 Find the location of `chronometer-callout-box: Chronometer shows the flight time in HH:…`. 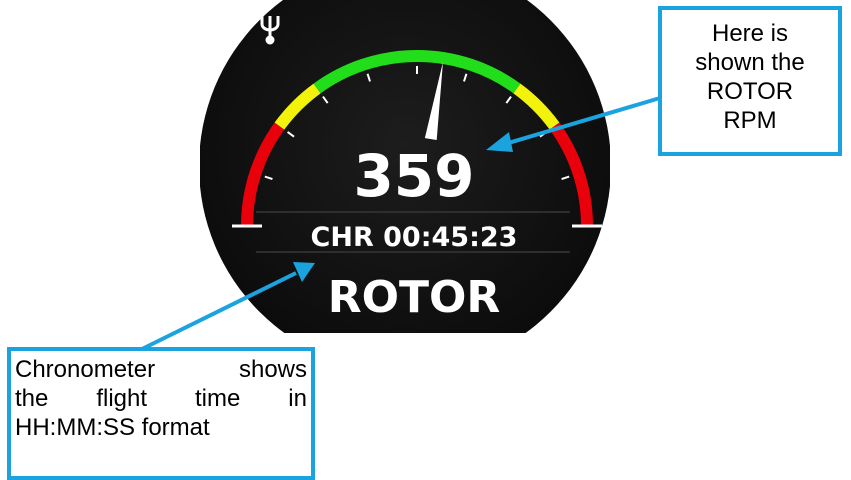

chronometer-callout-box: Chronometer shows the flight time in HH:… is located at coordinates (161, 413).